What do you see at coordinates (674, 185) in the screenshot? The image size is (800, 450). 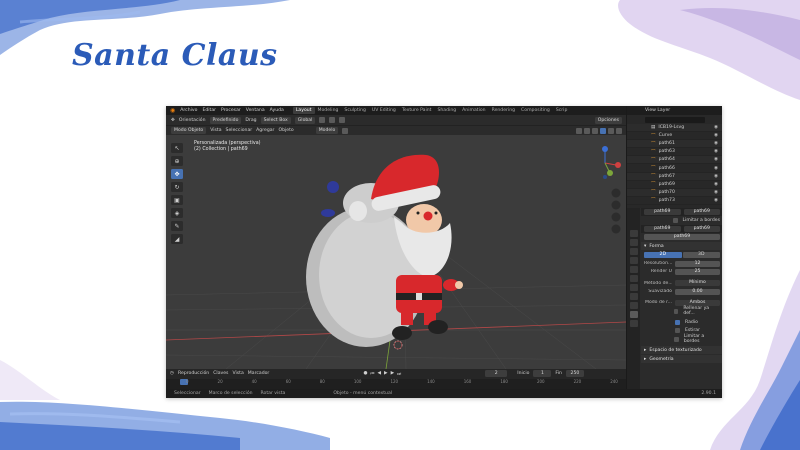 I see `outliner-row: ⌒ path69 ◉` at bounding box center [674, 185].